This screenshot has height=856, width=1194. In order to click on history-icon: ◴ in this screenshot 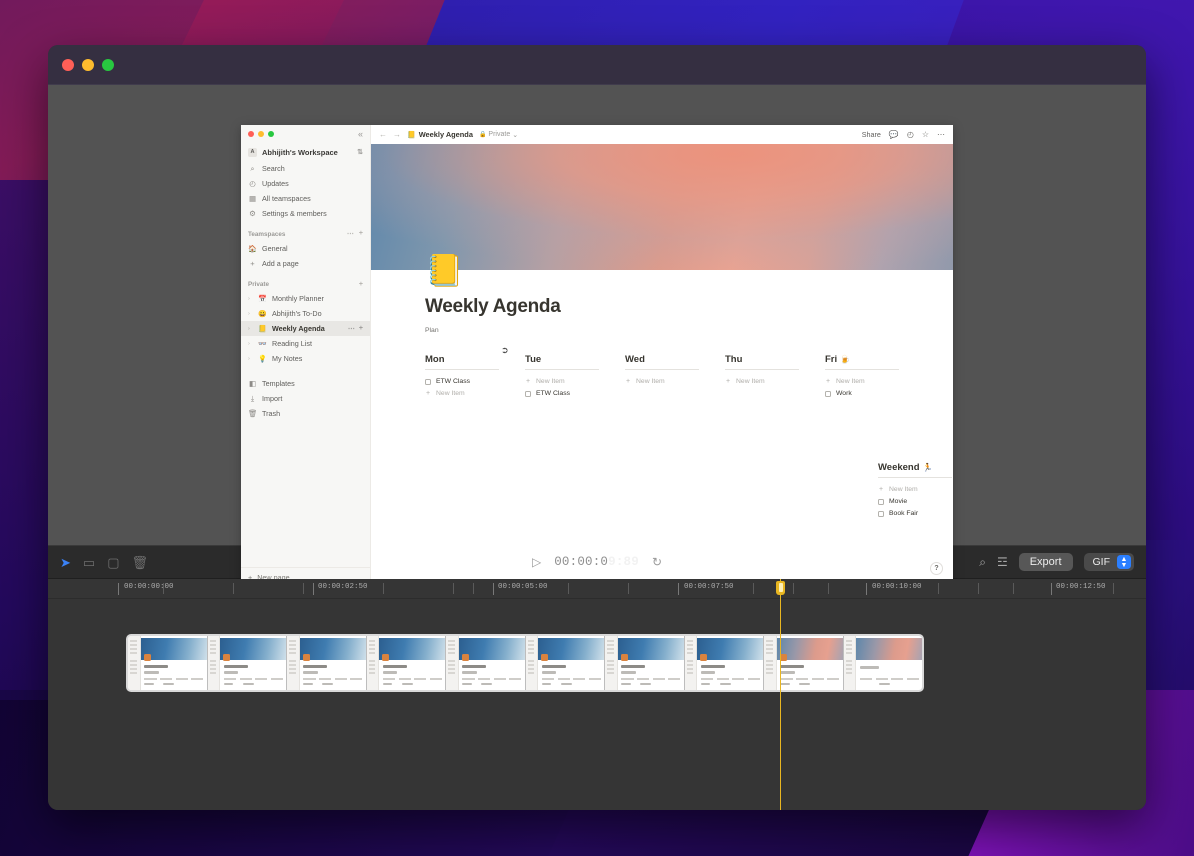, I will do `click(910, 134)`.